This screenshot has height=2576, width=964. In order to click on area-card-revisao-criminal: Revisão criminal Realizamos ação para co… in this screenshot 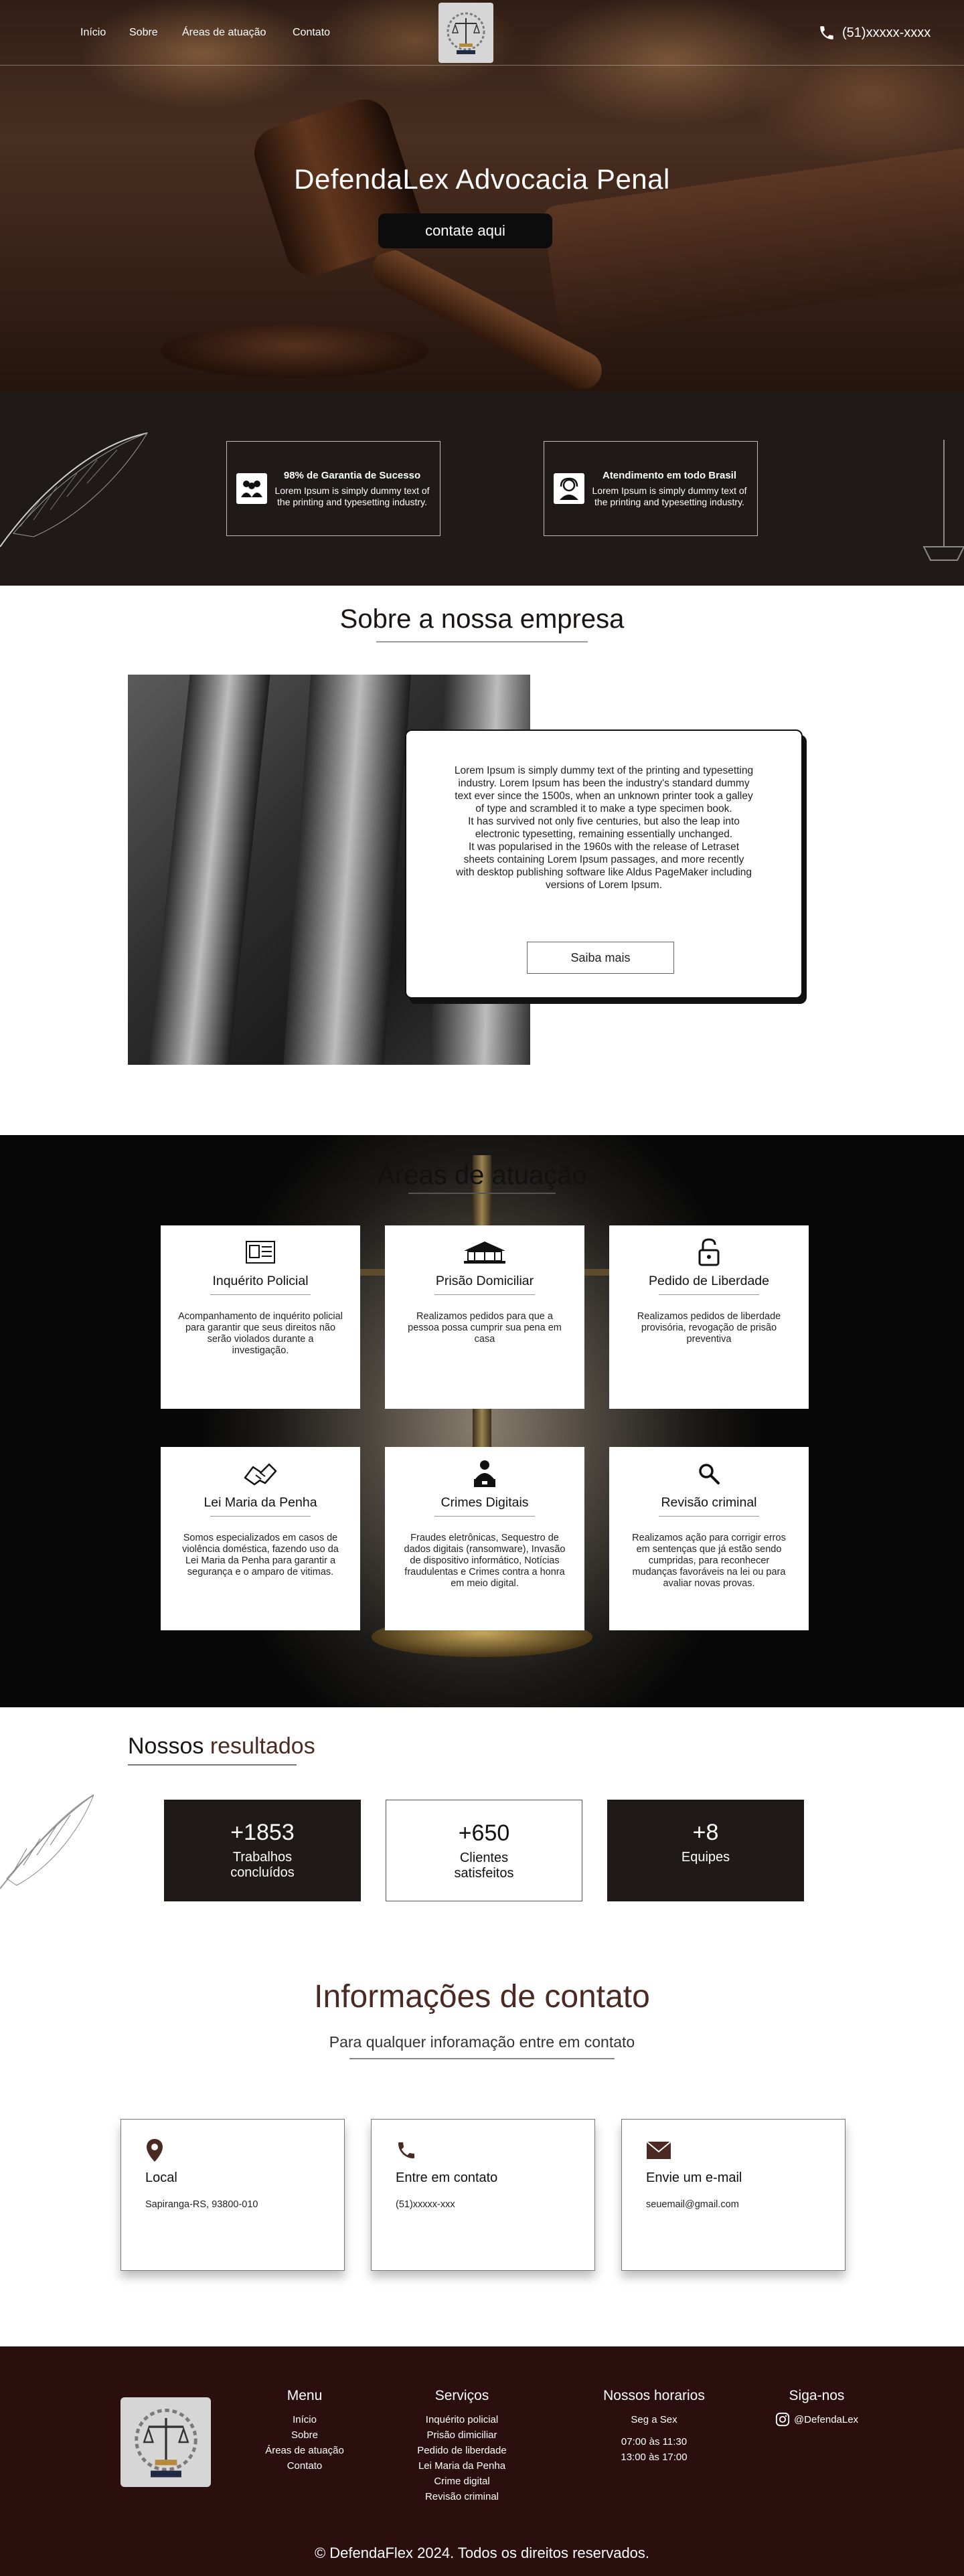, I will do `click(709, 1539)`.